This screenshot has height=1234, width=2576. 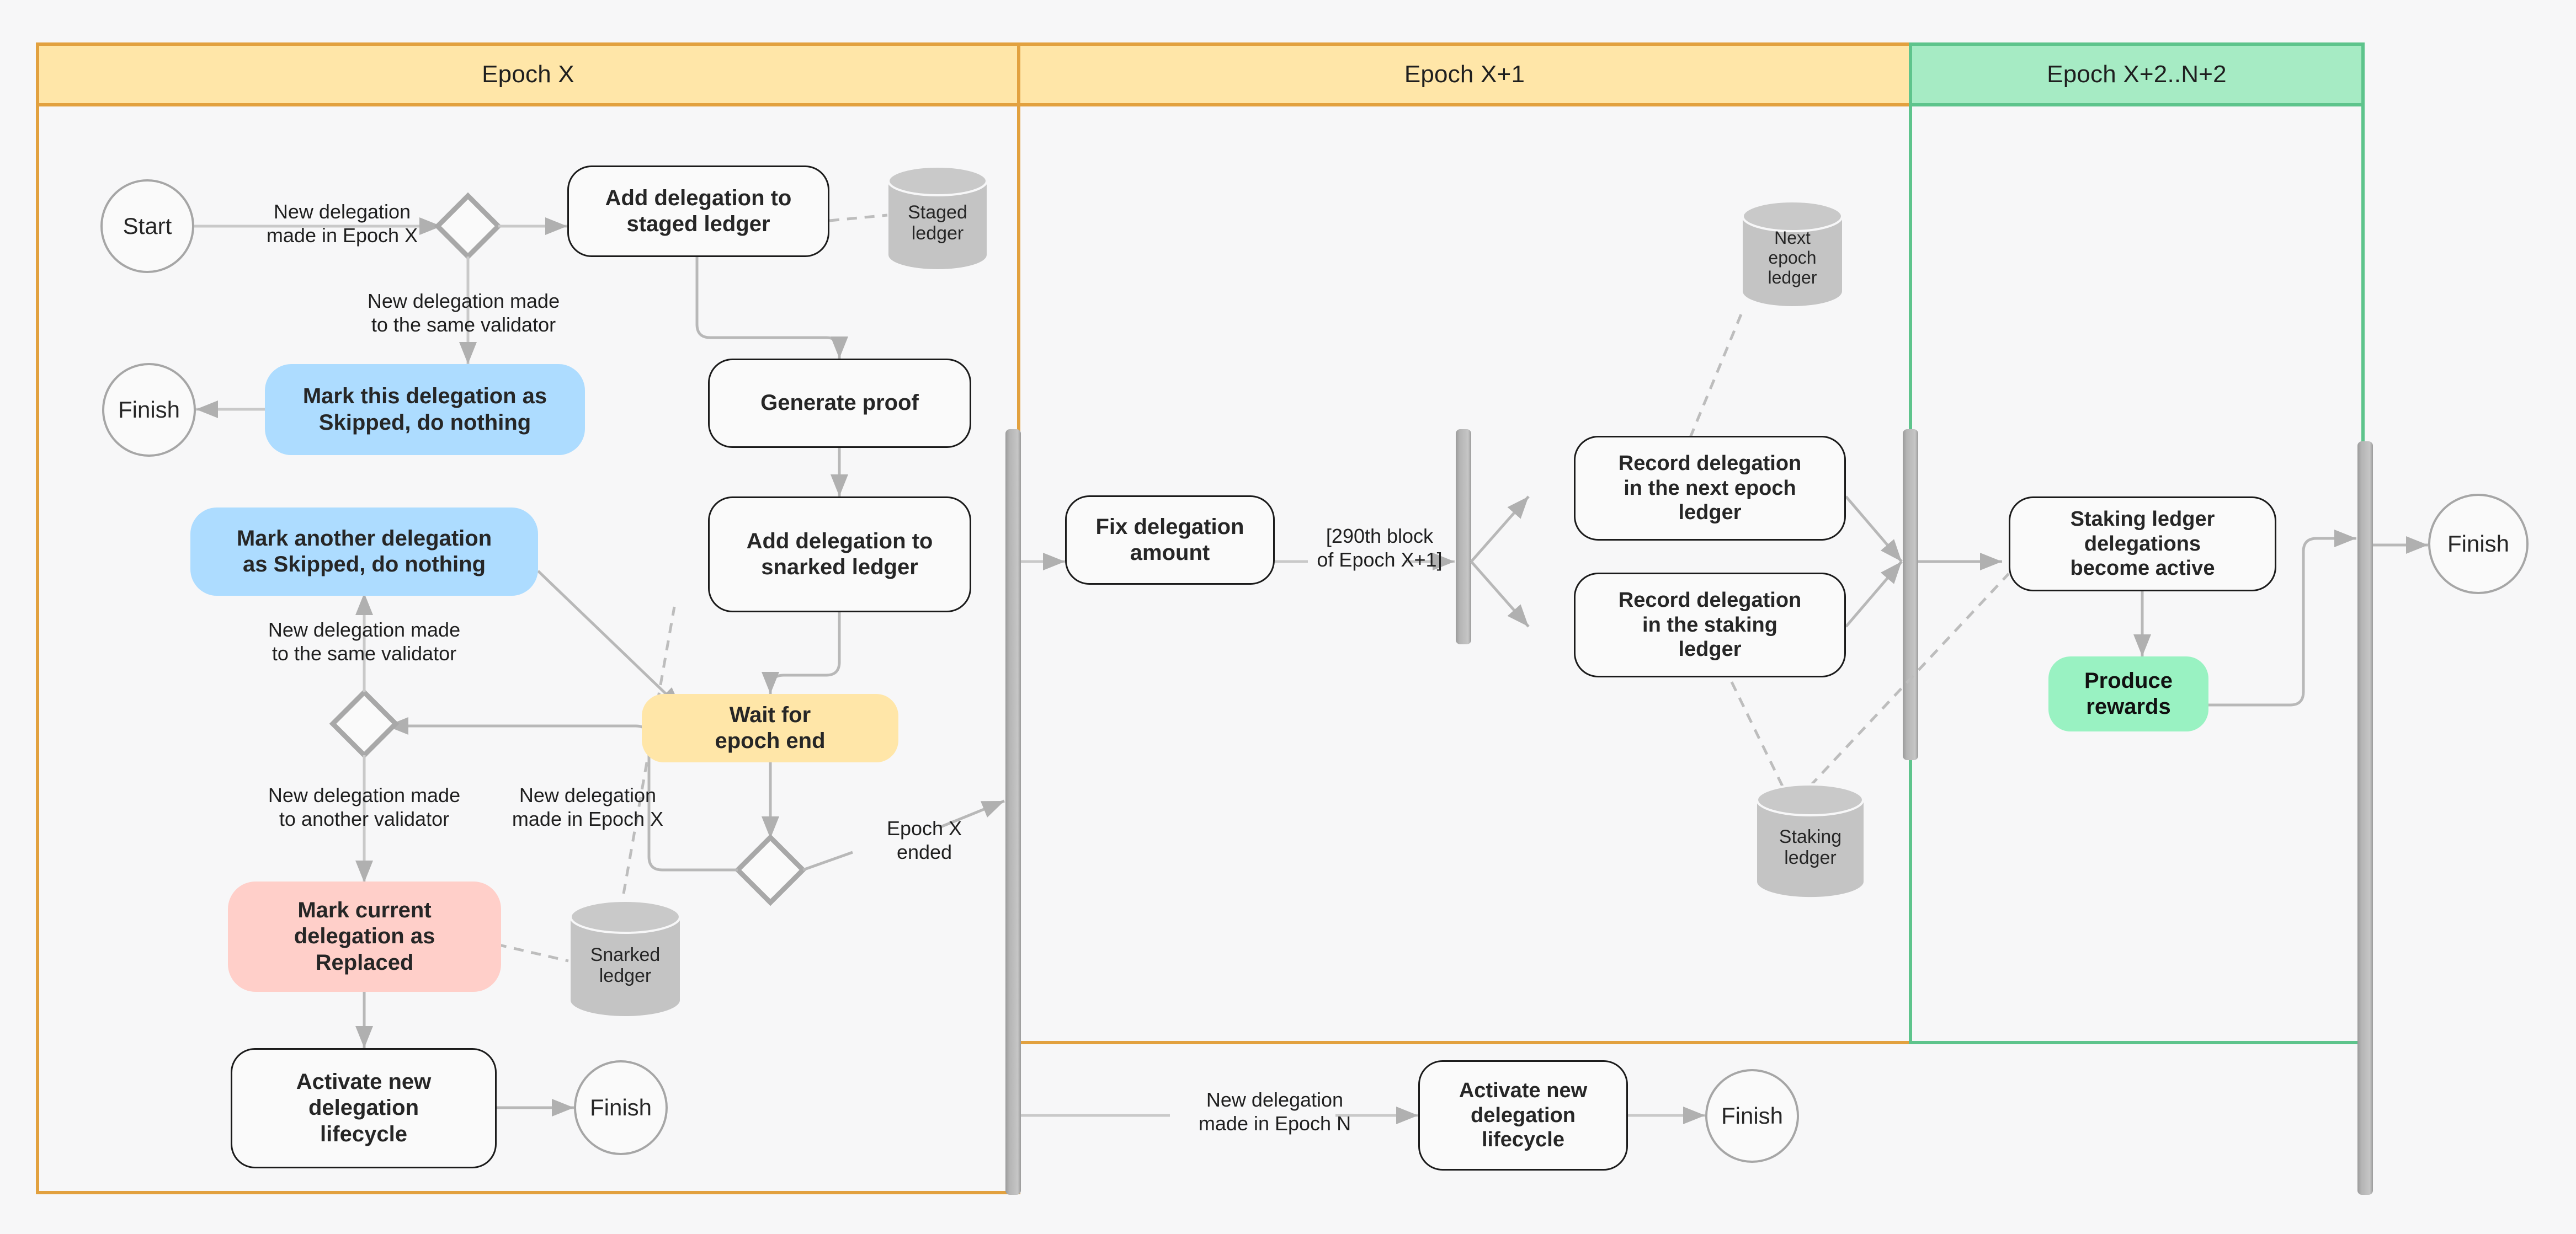 I want to click on edge-label-new-delegation-epoch-x-mid: New delegation made in Epoch X, so click(x=588, y=808).